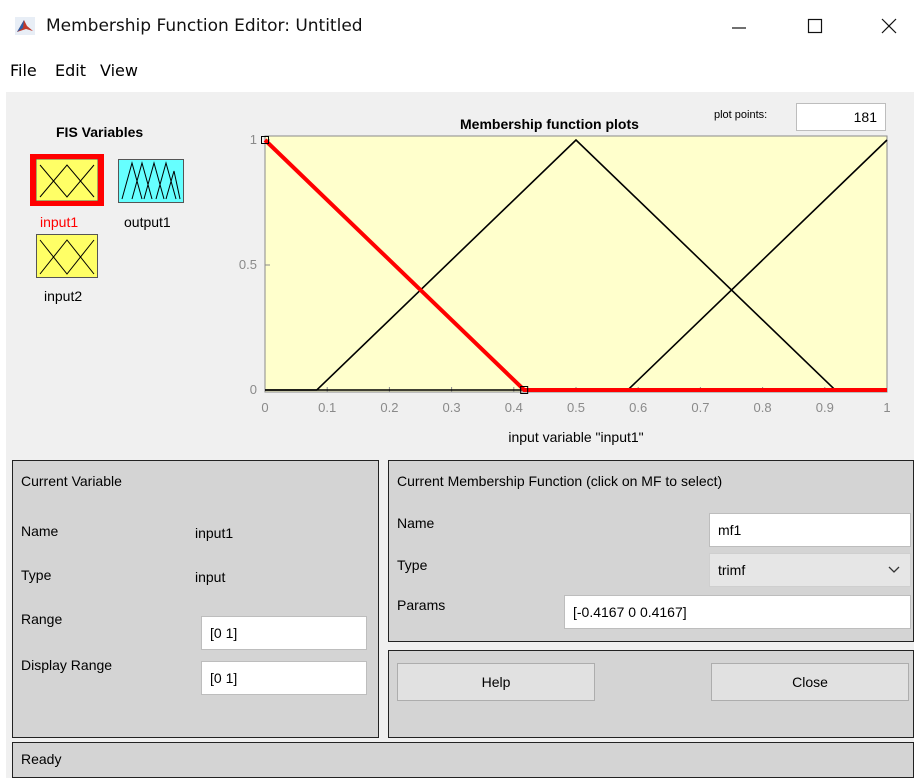 This screenshot has height=778, width=914. Describe the element at coordinates (214, 533) in the screenshot. I see `variable-name-value: input1` at that location.